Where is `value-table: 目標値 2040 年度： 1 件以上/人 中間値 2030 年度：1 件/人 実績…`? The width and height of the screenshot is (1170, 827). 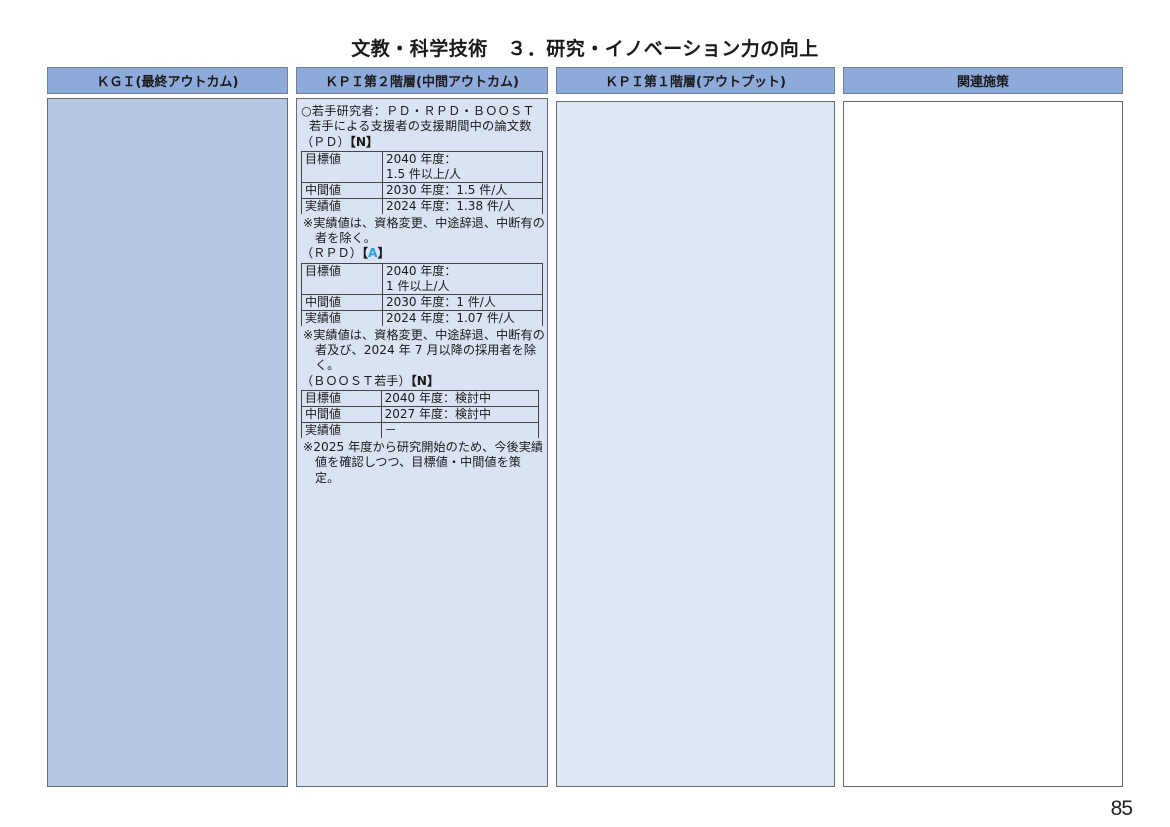
value-table: 目標値 2040 年度： 1 件以上/人 中間値 2030 年度：1 件/人 実績… is located at coordinates (422, 294).